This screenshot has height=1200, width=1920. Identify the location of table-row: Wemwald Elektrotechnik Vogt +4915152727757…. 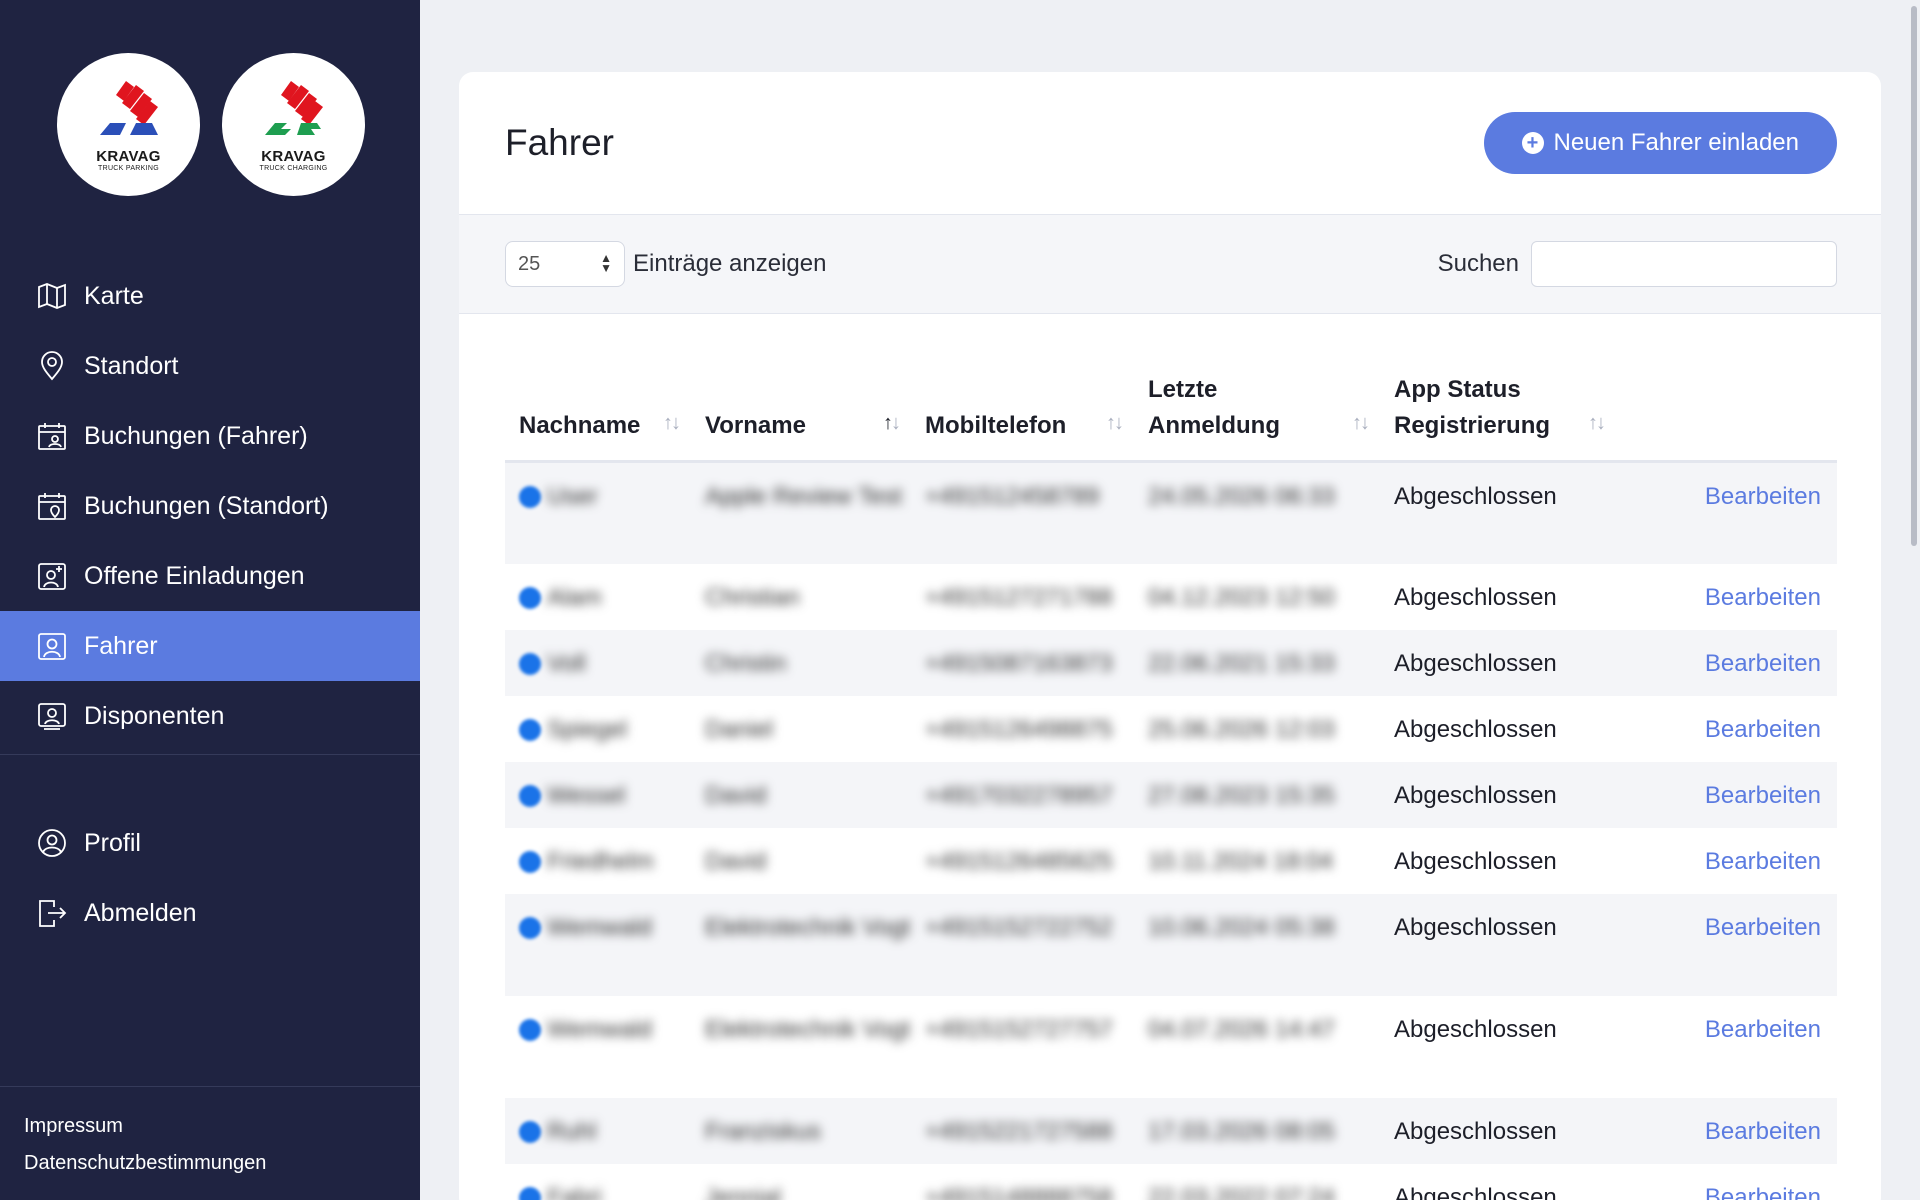
(1171, 1047).